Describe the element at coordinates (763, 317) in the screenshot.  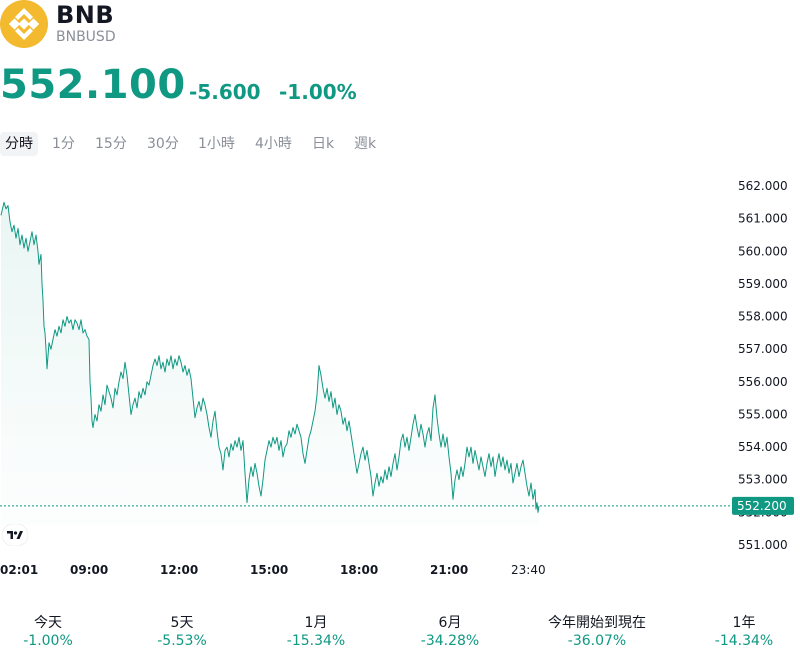
I see `y-tick-label: 558.000` at that location.